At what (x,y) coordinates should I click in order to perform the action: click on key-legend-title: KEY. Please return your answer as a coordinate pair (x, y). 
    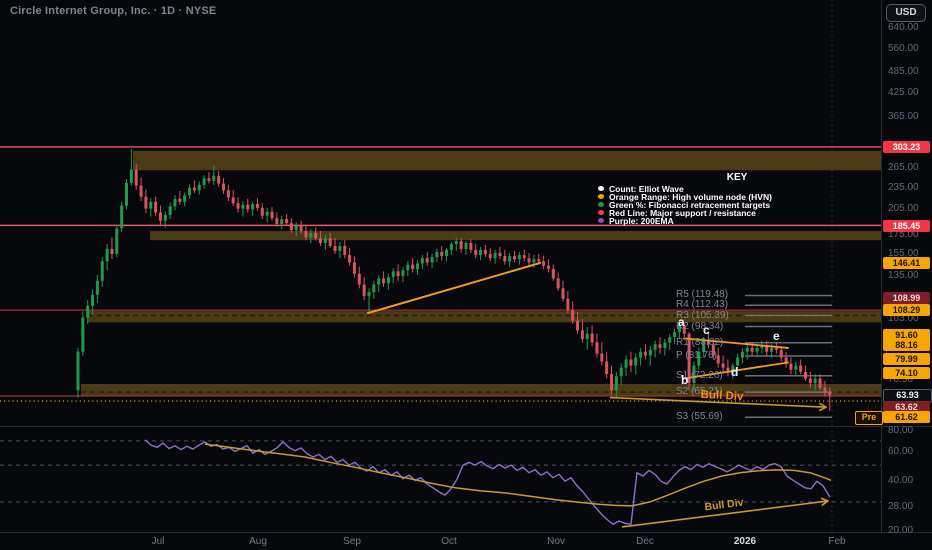
    Looking at the image, I should click on (737, 177).